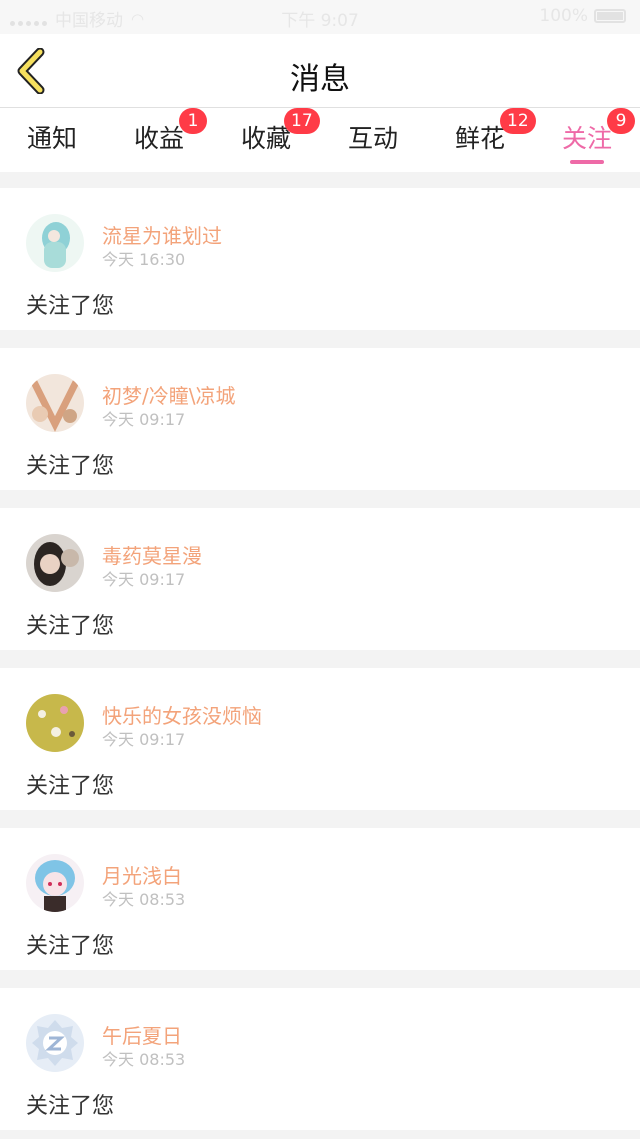 The height and width of the screenshot is (1139, 640). What do you see at coordinates (302, 121) in the screenshot?
I see `tab-badge: 17` at bounding box center [302, 121].